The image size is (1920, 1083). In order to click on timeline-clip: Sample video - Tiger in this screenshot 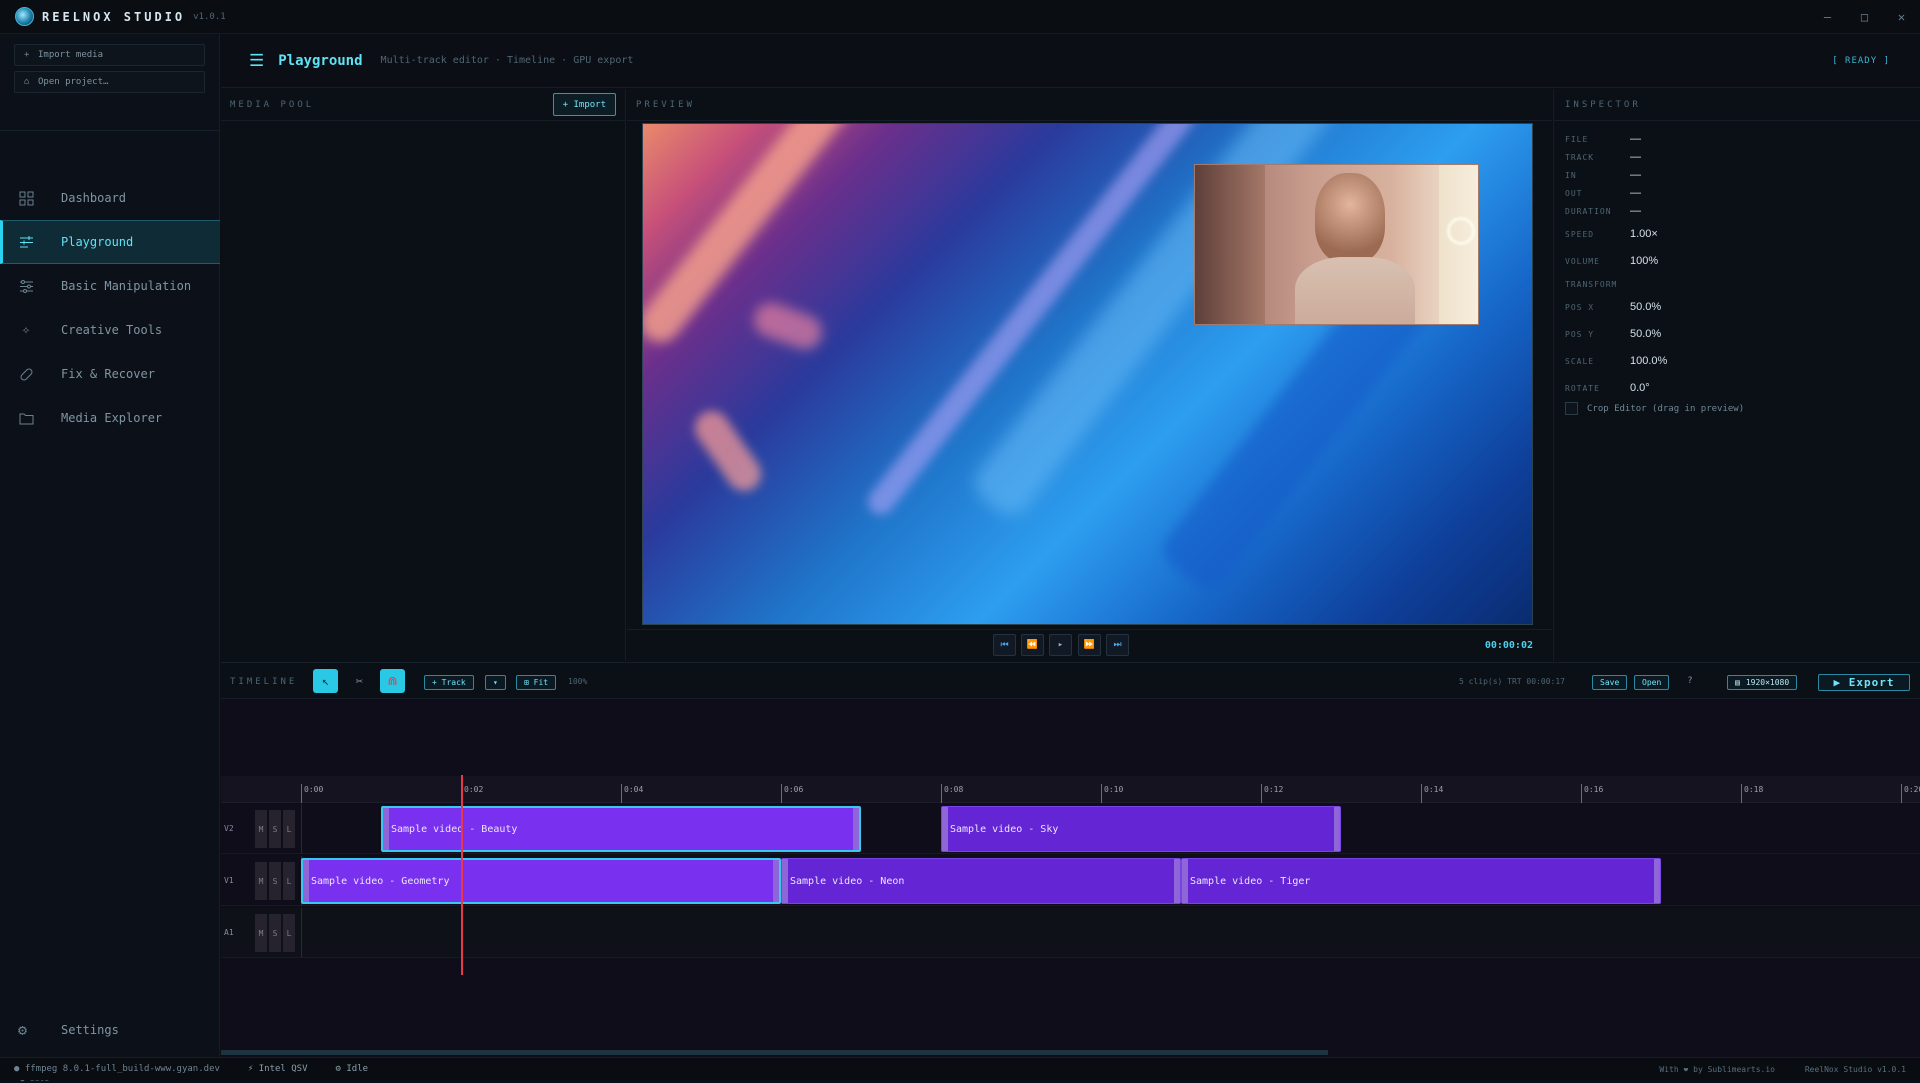, I will do `click(1421, 881)`.